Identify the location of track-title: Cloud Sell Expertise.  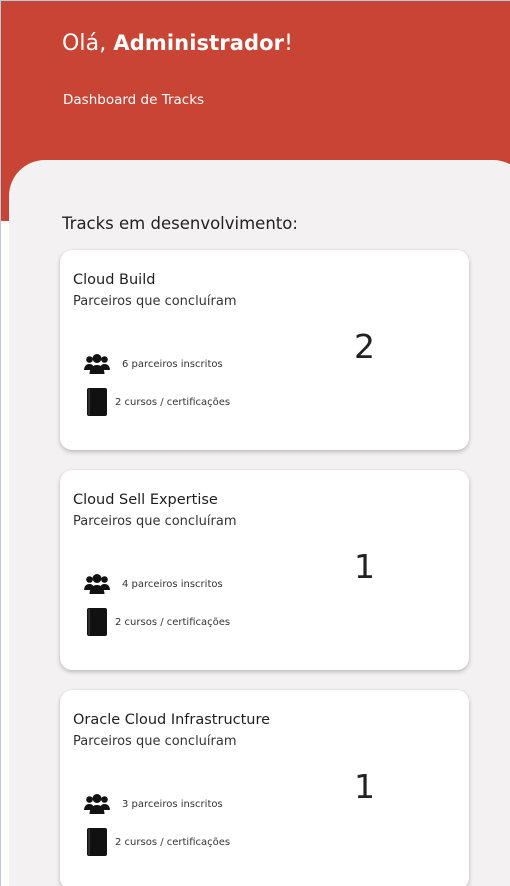
(145, 500).